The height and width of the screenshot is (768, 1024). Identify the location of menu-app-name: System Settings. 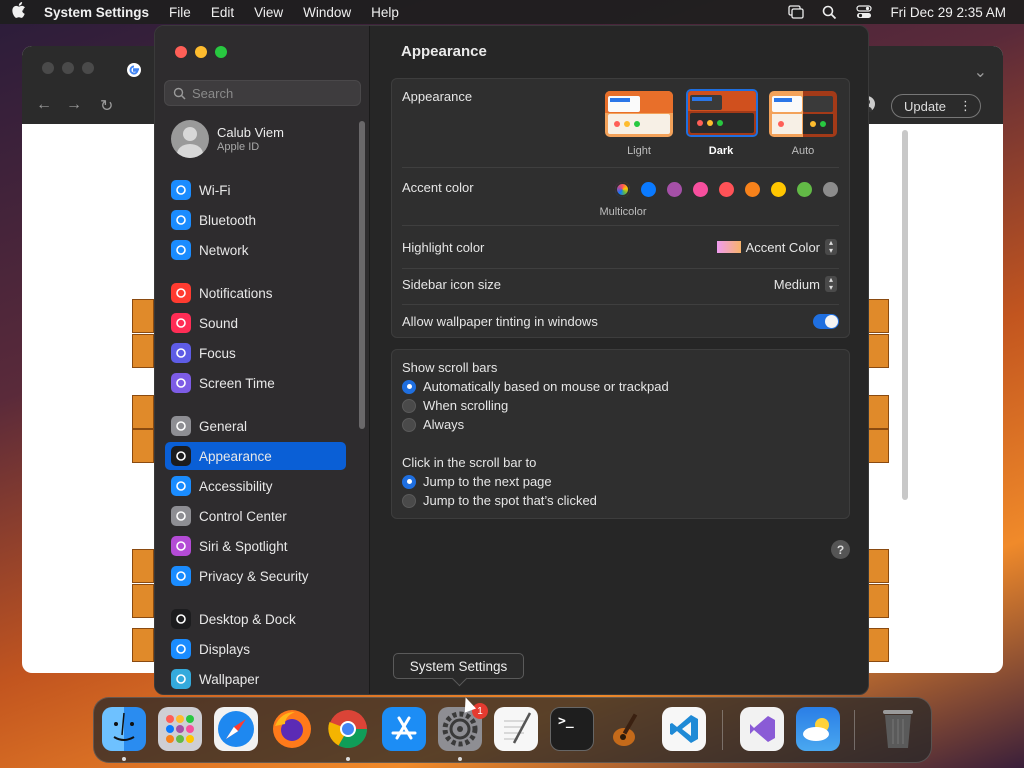
(96, 12).